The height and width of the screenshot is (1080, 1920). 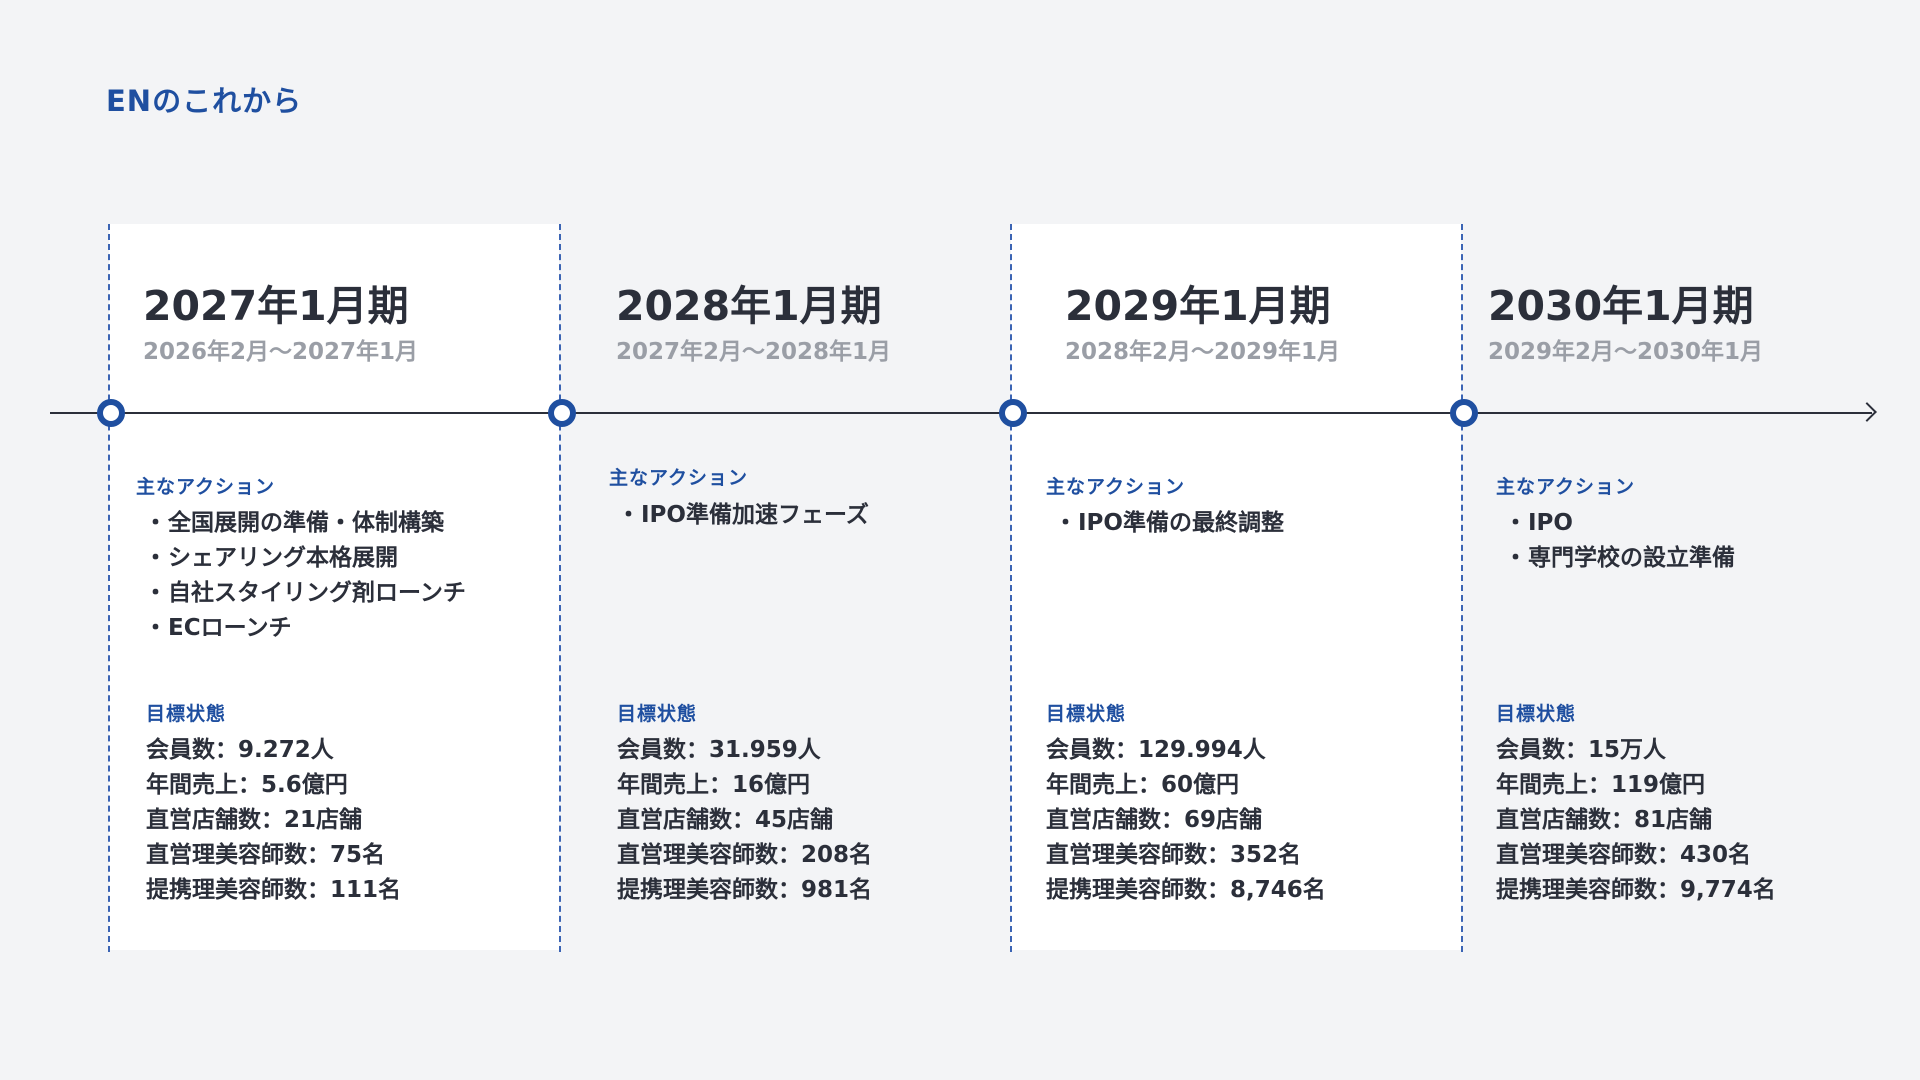 I want to click on list-item: ・IPO準備加速フェーズ, so click(x=743, y=515).